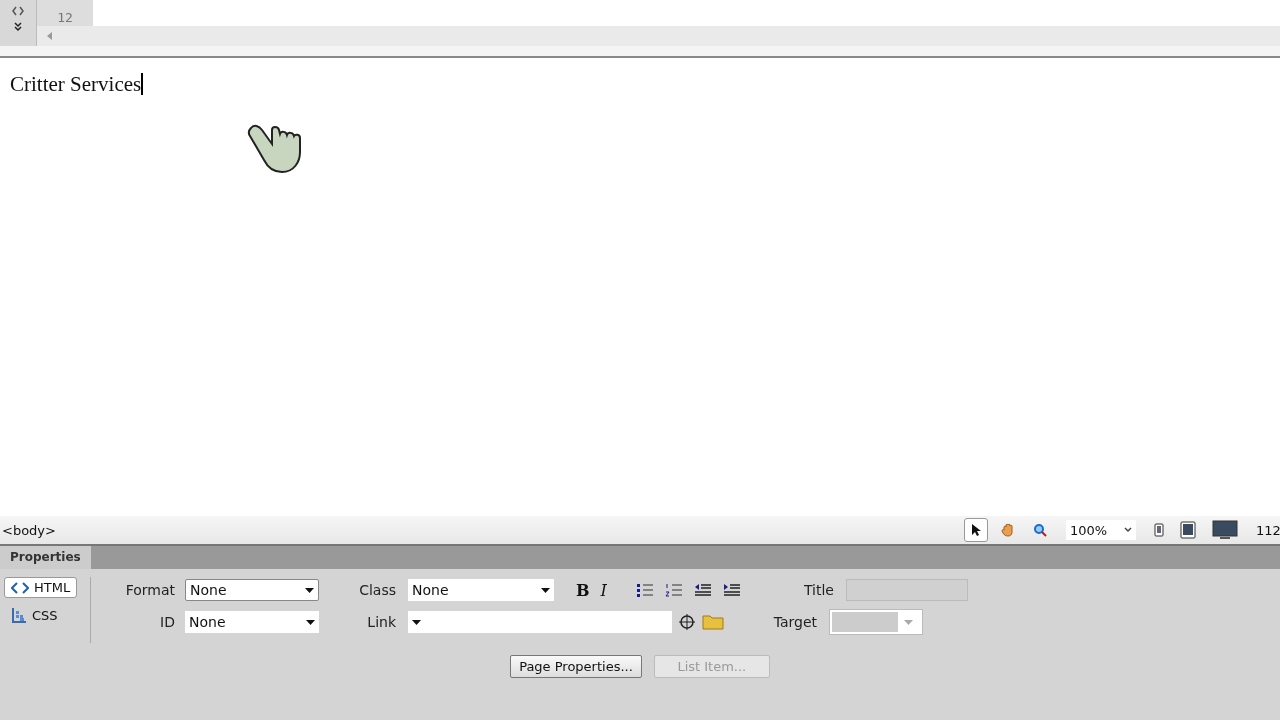  What do you see at coordinates (1188, 530) in the screenshot?
I see `tablet-size-icon` at bounding box center [1188, 530].